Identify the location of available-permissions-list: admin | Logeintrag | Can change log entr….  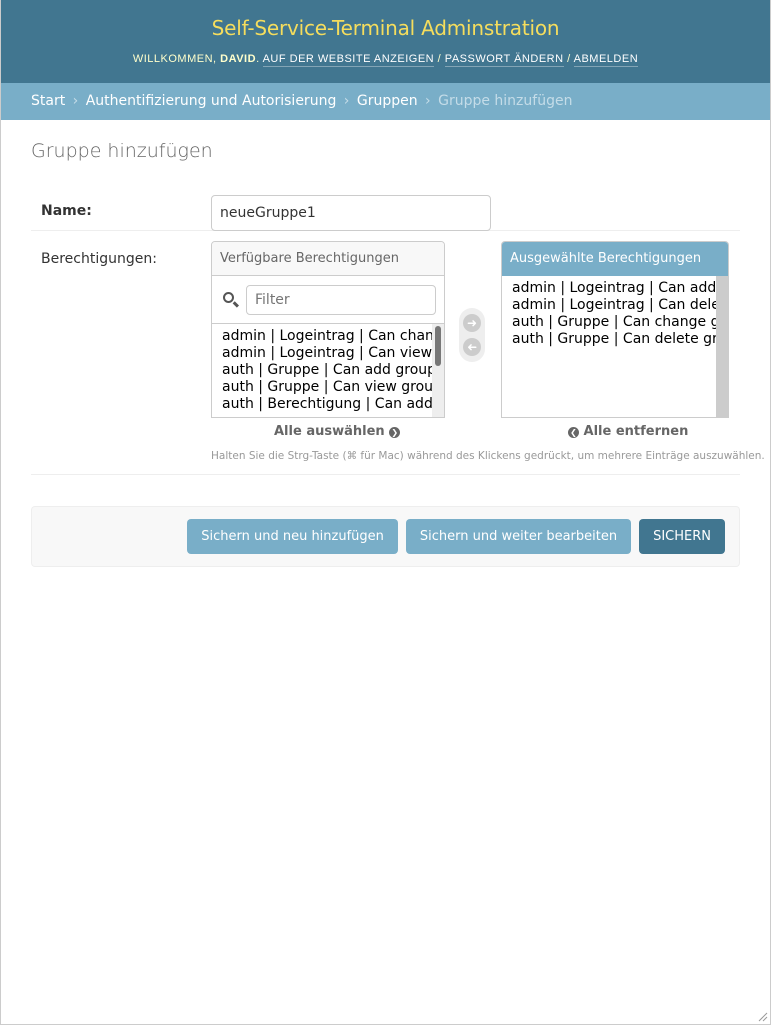
(328, 370).